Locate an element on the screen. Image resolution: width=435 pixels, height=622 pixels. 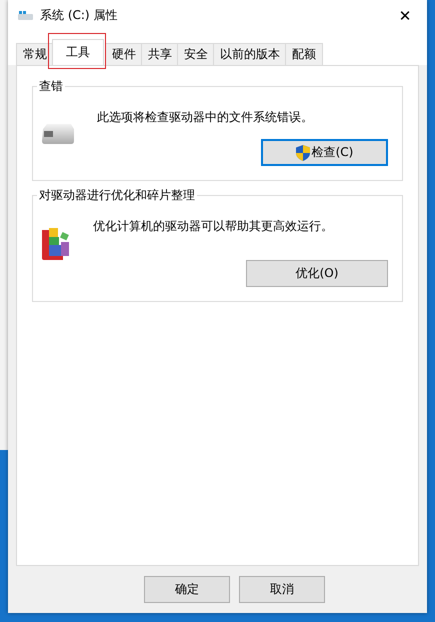
tab: 常规 is located at coordinates (35, 54).